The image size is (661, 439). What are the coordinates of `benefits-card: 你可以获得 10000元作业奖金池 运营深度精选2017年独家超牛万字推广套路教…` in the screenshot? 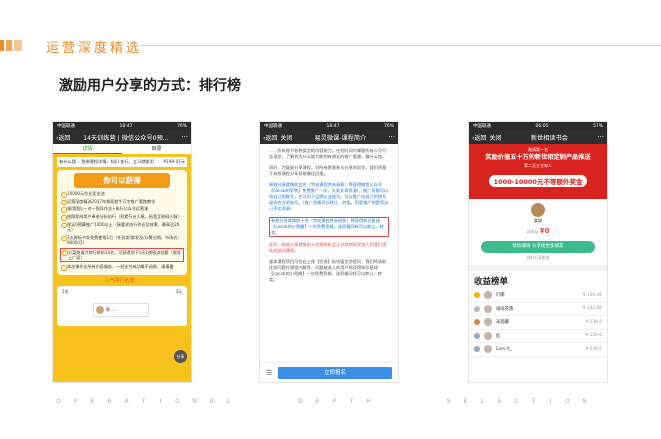 It's located at (122, 222).